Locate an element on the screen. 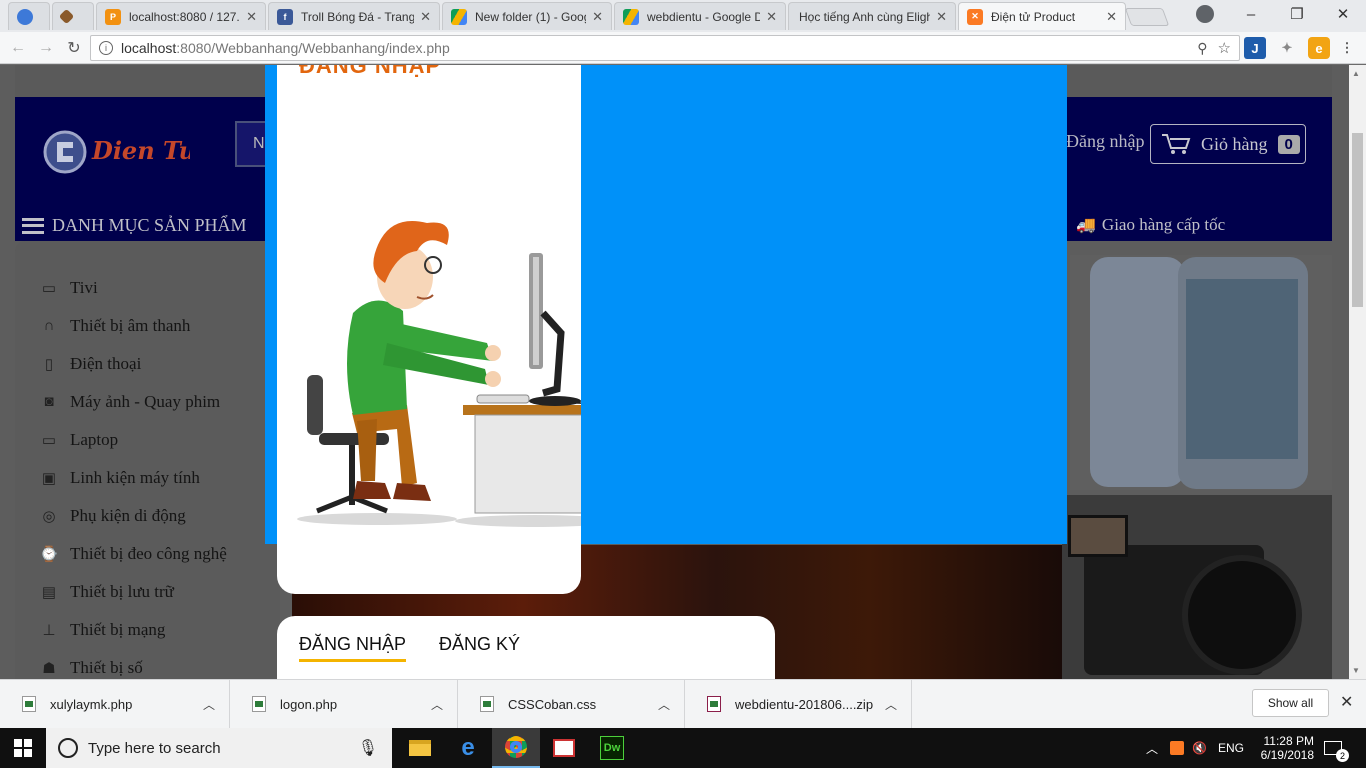 The width and height of the screenshot is (1366, 768). chrome-menu-icon: ⋮ is located at coordinates (1347, 48).